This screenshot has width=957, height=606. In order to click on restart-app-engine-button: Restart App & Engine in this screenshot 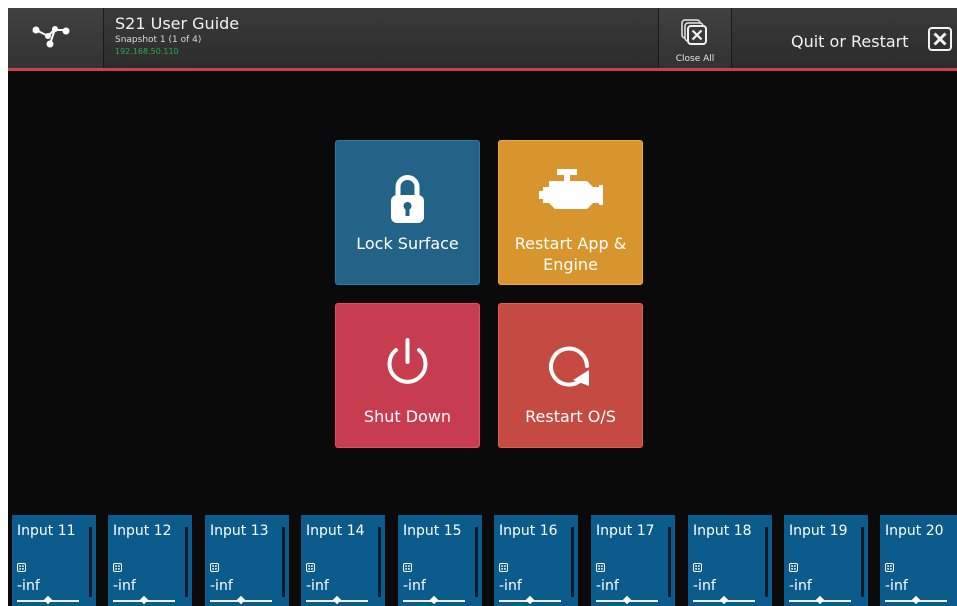, I will do `click(570, 212)`.